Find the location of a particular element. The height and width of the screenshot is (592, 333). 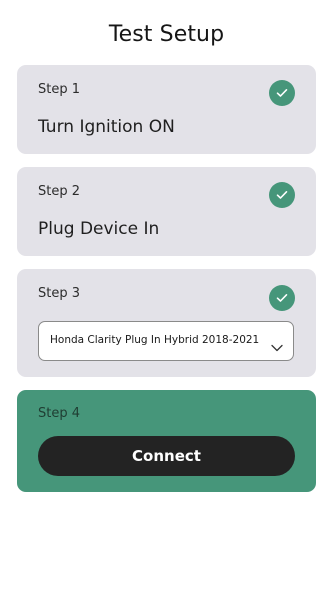

step-1-instruction: Turn Ignition ON is located at coordinates (106, 127).